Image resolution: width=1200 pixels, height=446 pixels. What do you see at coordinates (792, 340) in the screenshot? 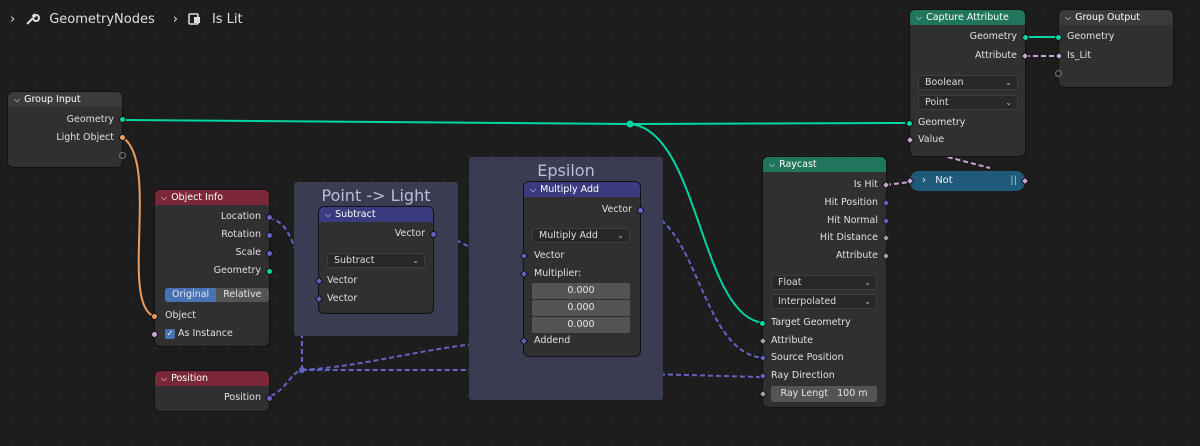
I see `input-label: Attribute` at bounding box center [792, 340].